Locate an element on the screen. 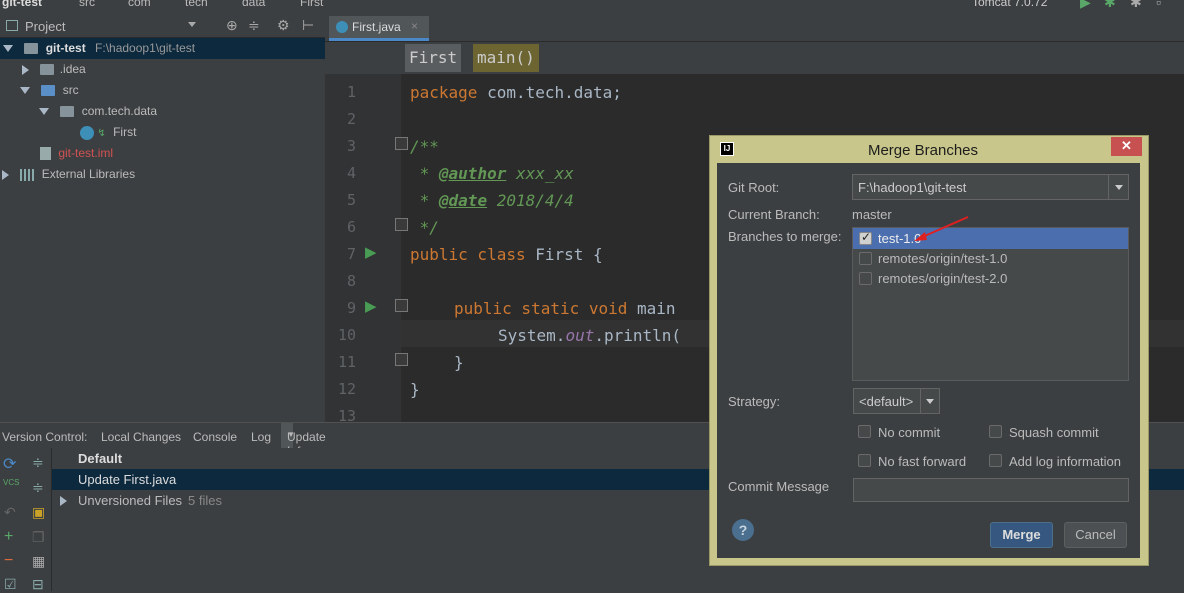  diff-icon: ▦ is located at coordinates (38, 561).